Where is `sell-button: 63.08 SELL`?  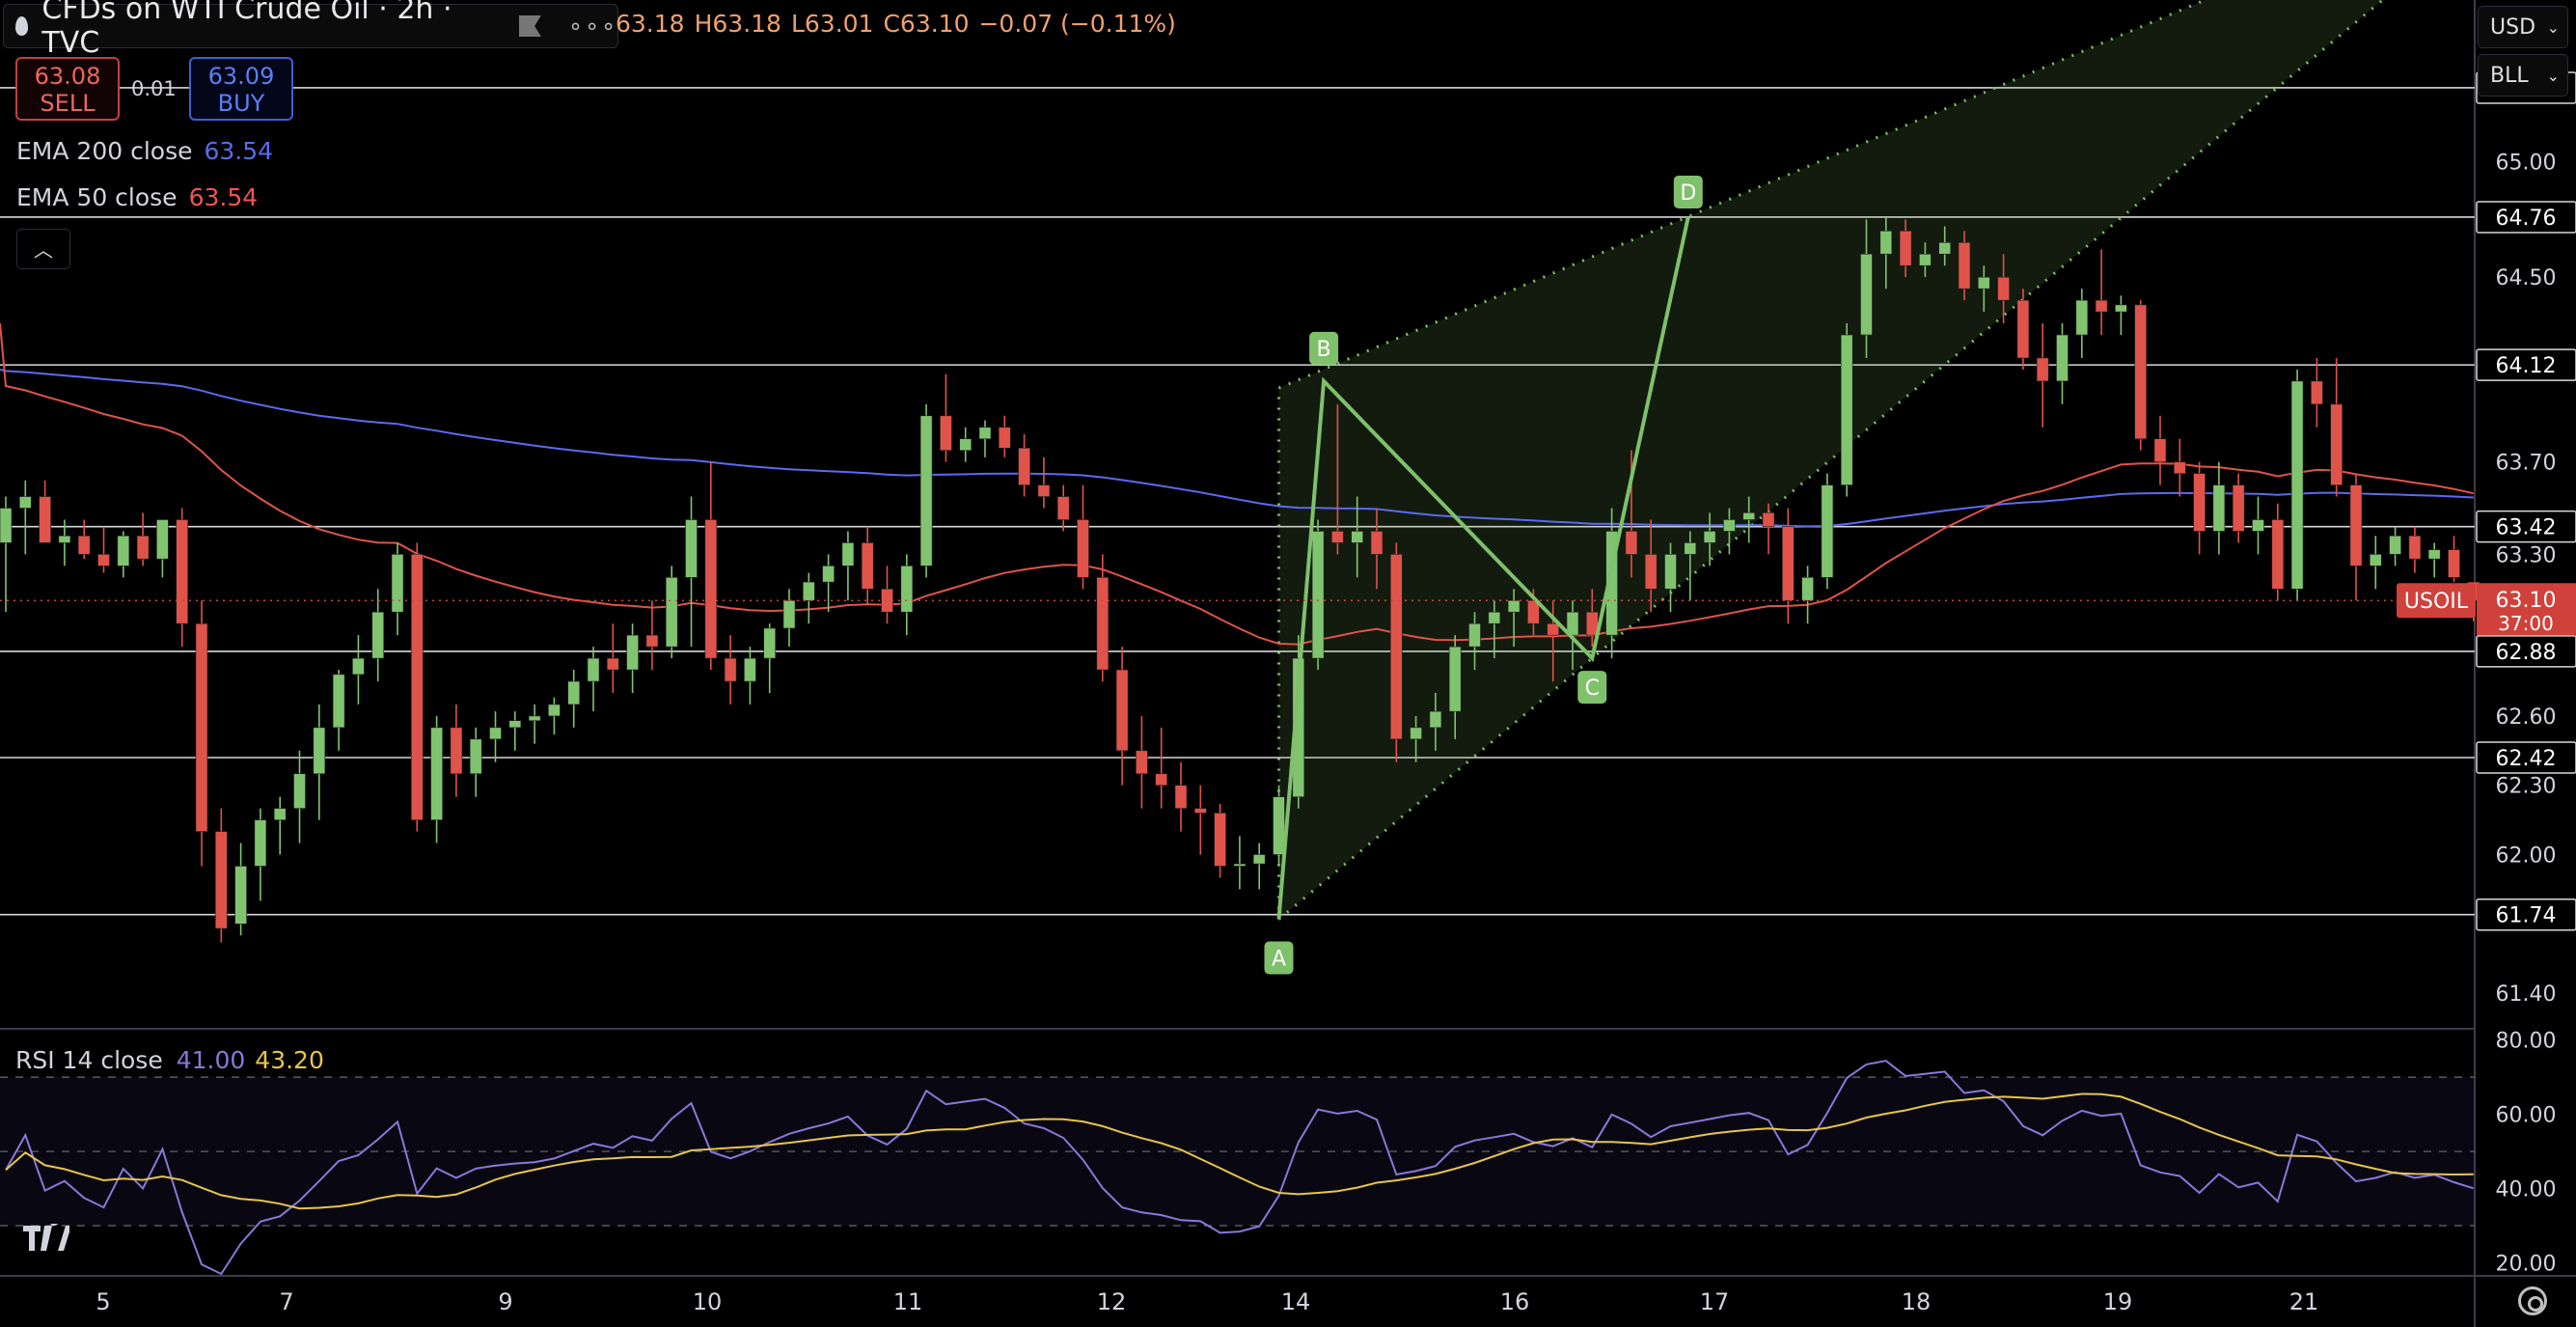
sell-button: 63.08 SELL is located at coordinates (67, 89).